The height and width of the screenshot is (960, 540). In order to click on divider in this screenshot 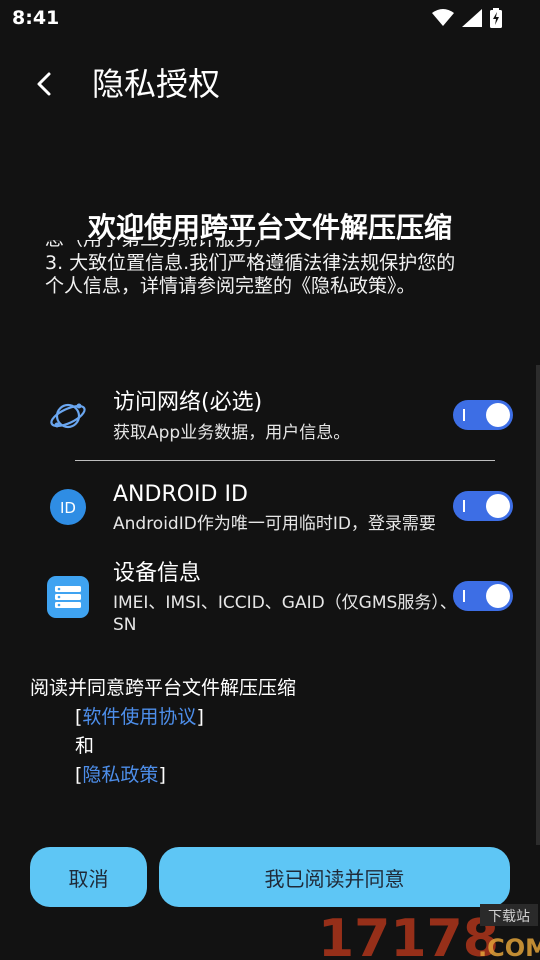, I will do `click(285, 460)`.